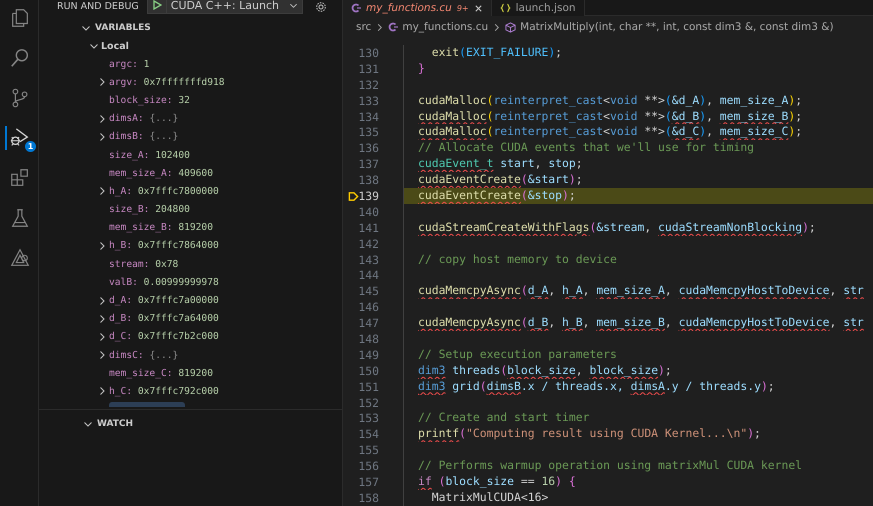 The height and width of the screenshot is (506, 873). Describe the element at coordinates (368, 339) in the screenshot. I see `line-number: 148` at that location.